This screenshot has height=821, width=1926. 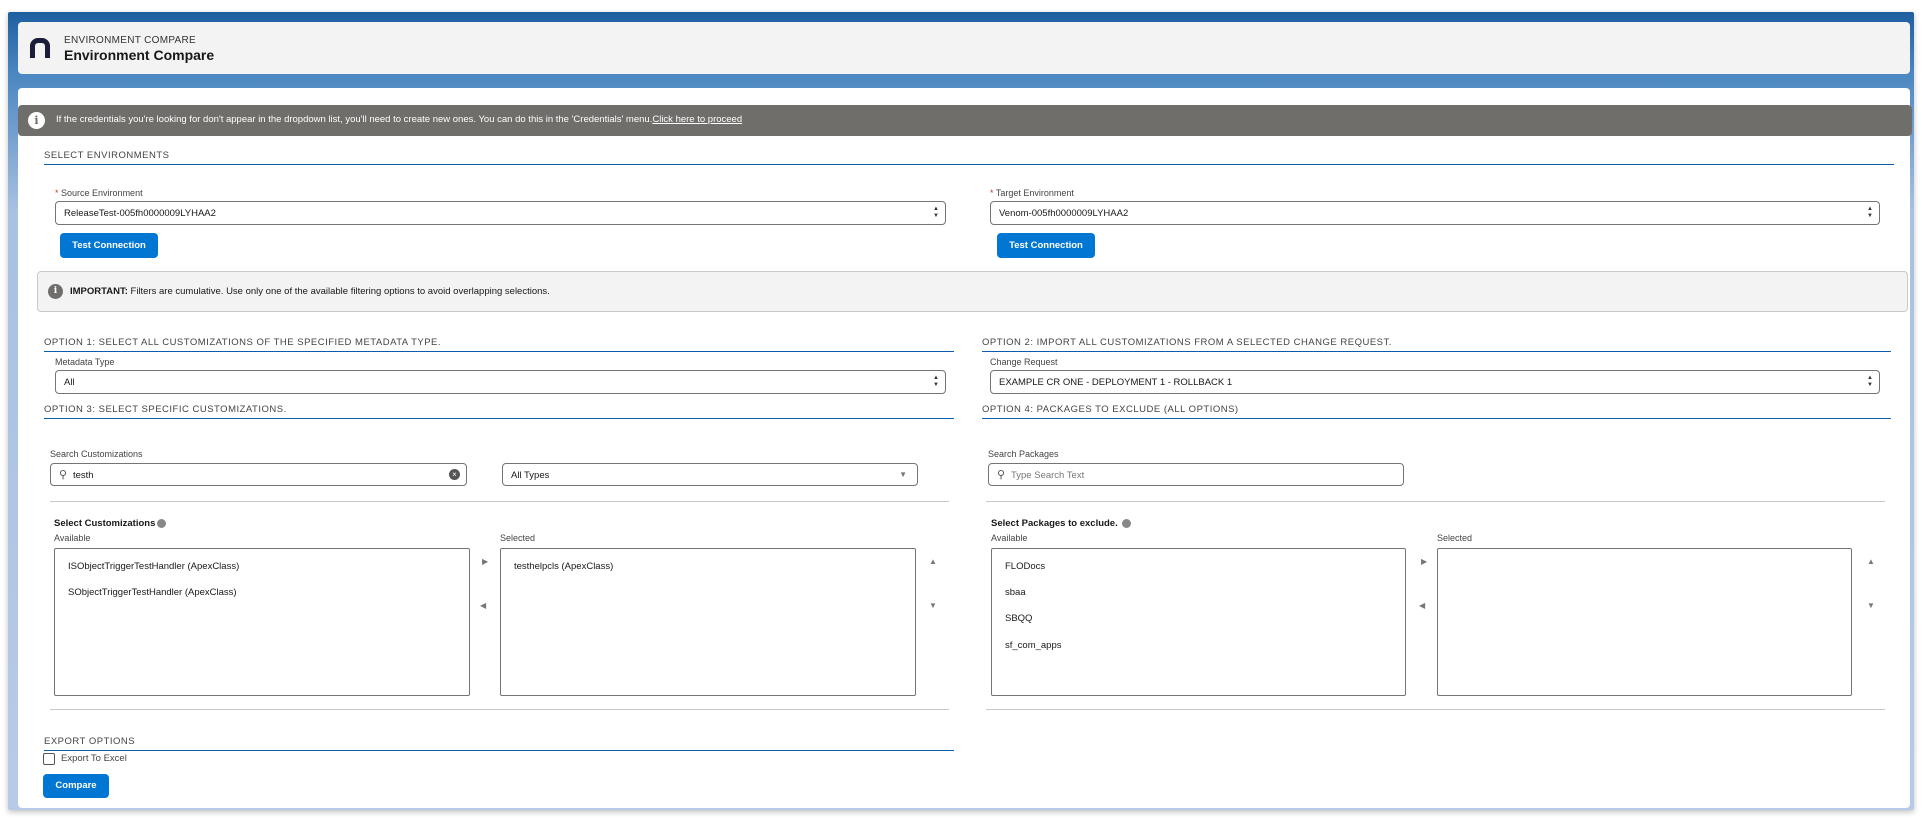 What do you see at coordinates (969, 157) in the screenshot?
I see `section-select-environments: SELECT ENVIRONMENTS` at bounding box center [969, 157].